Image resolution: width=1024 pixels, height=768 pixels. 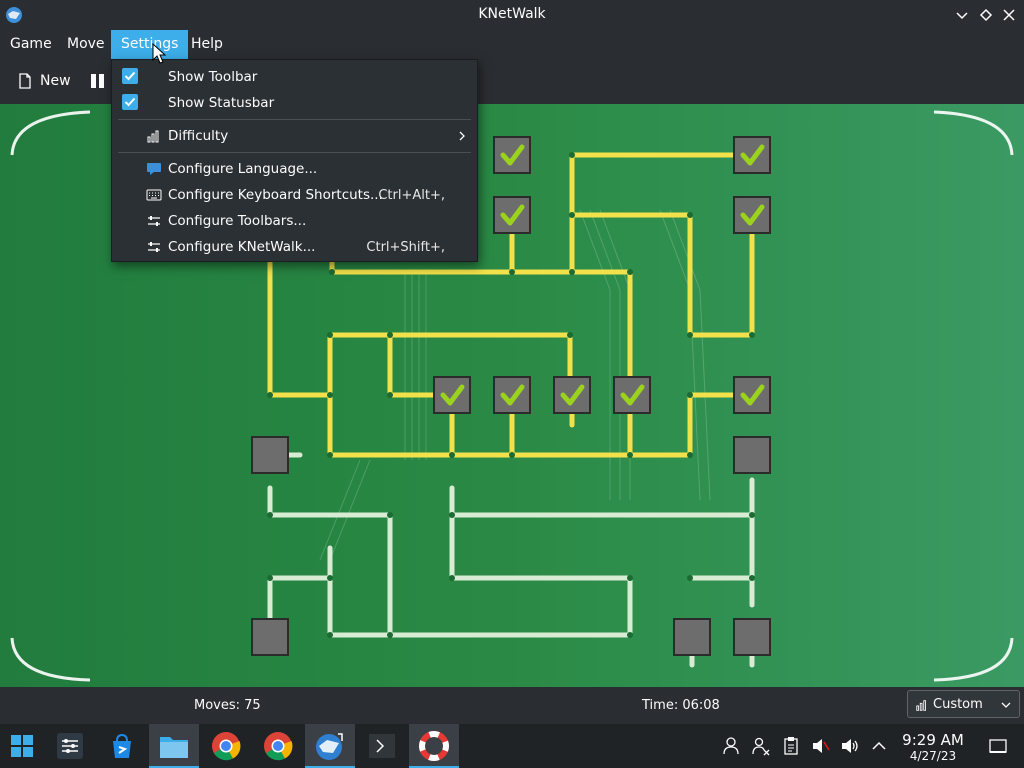 I want to click on mute-icon, so click(x=820, y=746).